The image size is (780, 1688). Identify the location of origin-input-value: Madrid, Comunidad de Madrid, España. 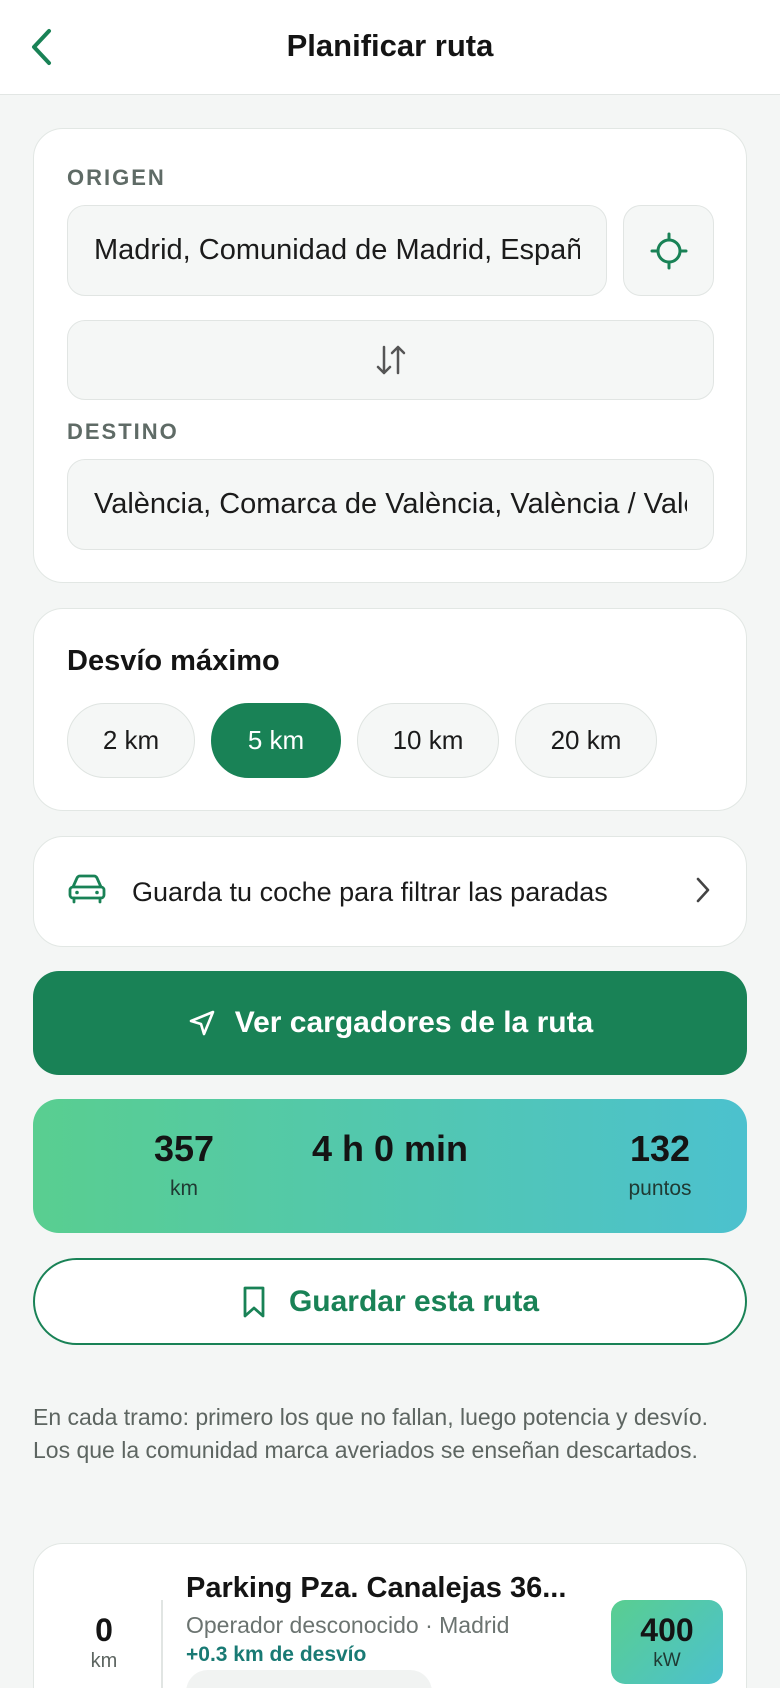
(337, 250).